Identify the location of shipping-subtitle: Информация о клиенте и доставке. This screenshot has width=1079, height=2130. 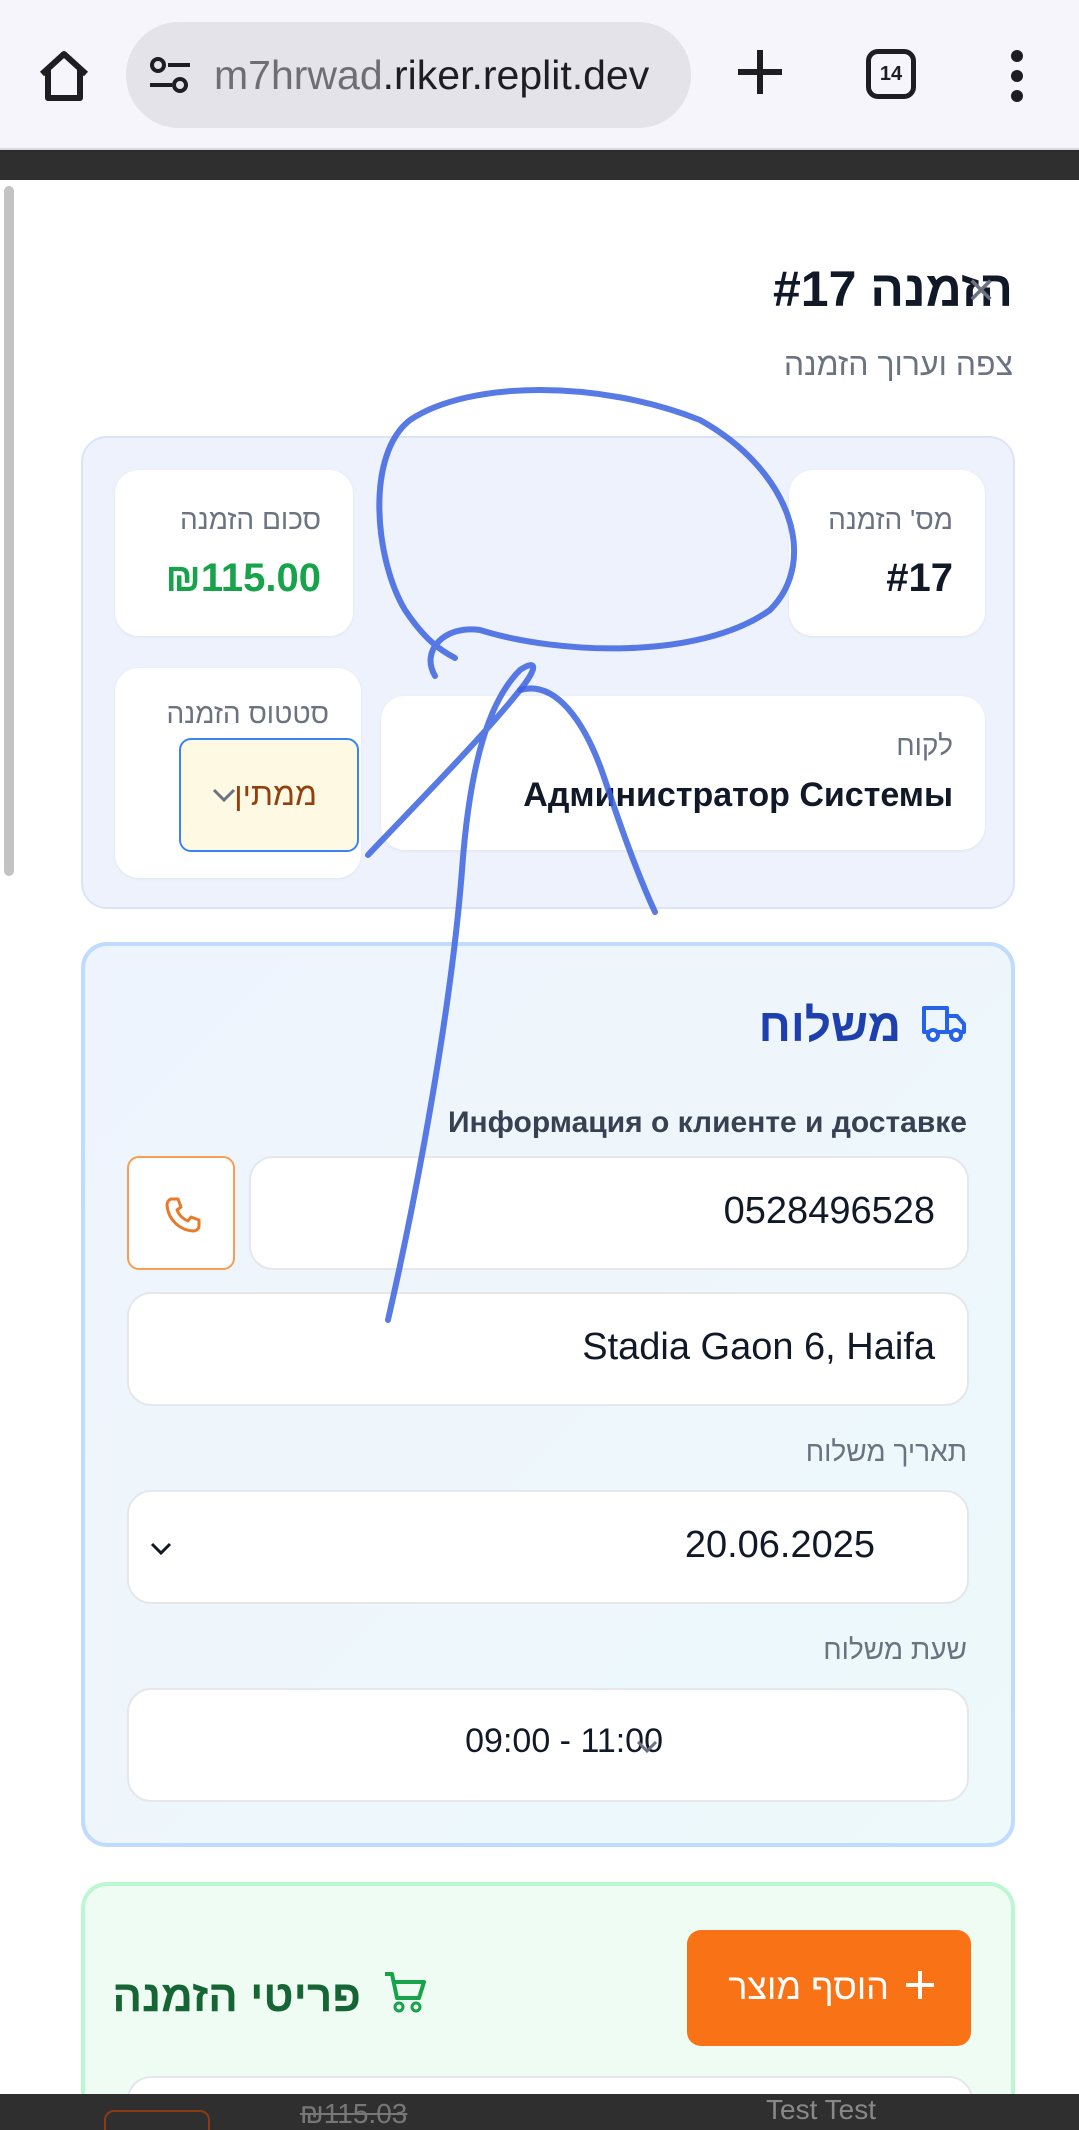
(707, 1122).